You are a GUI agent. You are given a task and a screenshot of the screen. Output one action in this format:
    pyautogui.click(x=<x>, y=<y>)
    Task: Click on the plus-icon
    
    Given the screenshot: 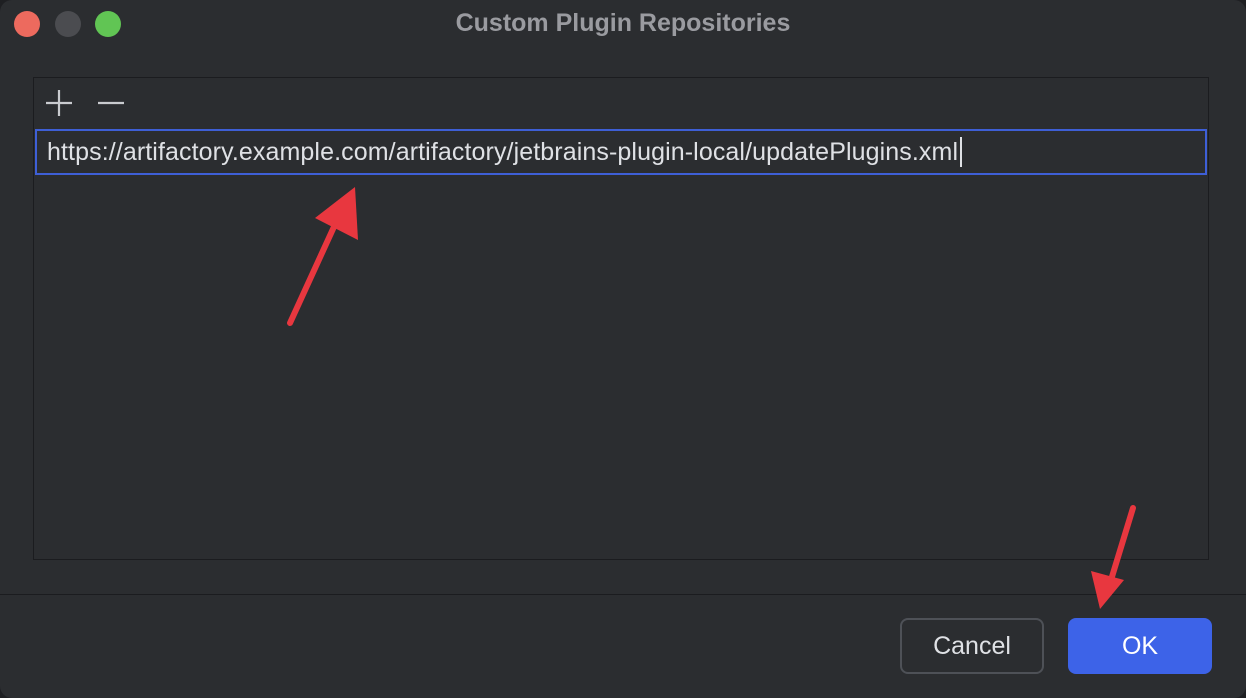 What is the action you would take?
    pyautogui.click(x=59, y=103)
    